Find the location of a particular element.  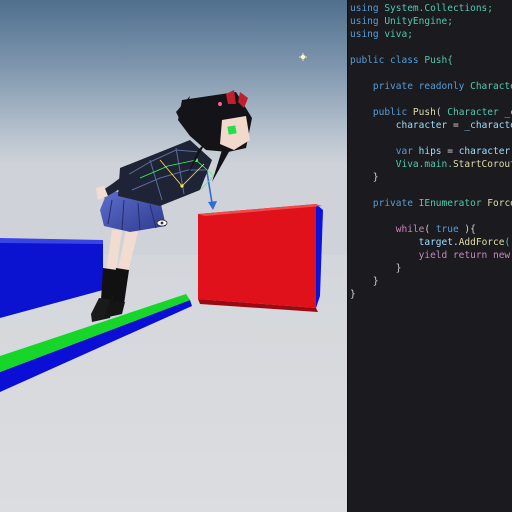

code-token: AddForce is located at coordinates (481, 242).